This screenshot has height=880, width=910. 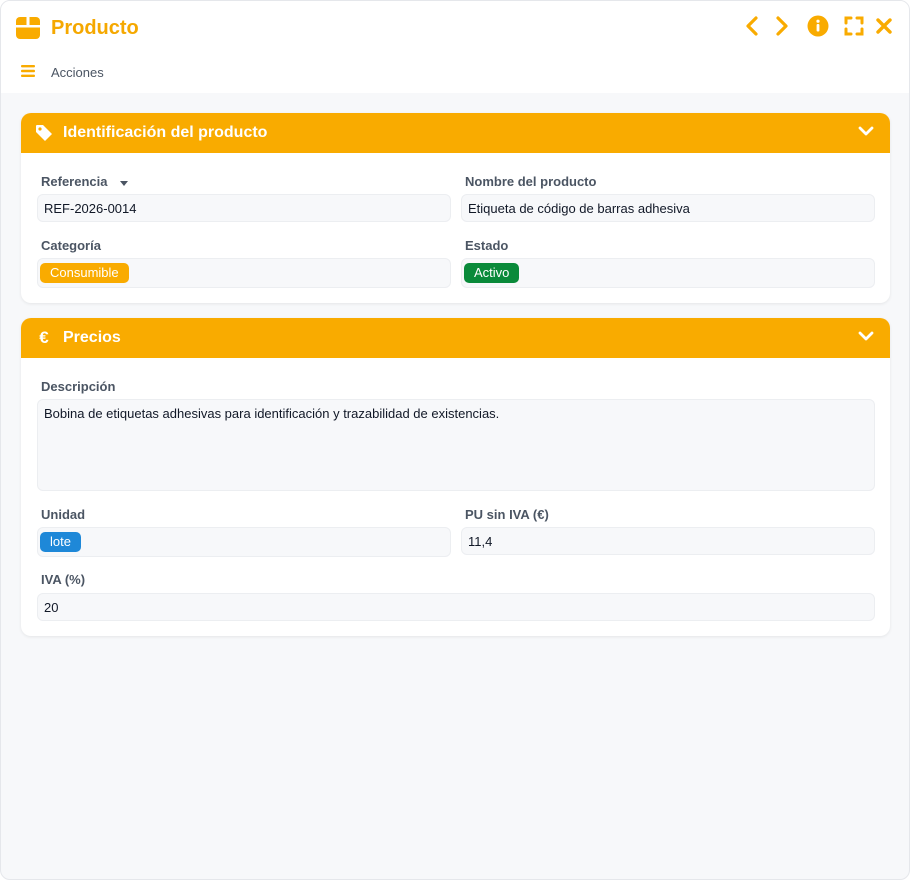 What do you see at coordinates (63, 514) in the screenshot?
I see `unidad-label: Unidad` at bounding box center [63, 514].